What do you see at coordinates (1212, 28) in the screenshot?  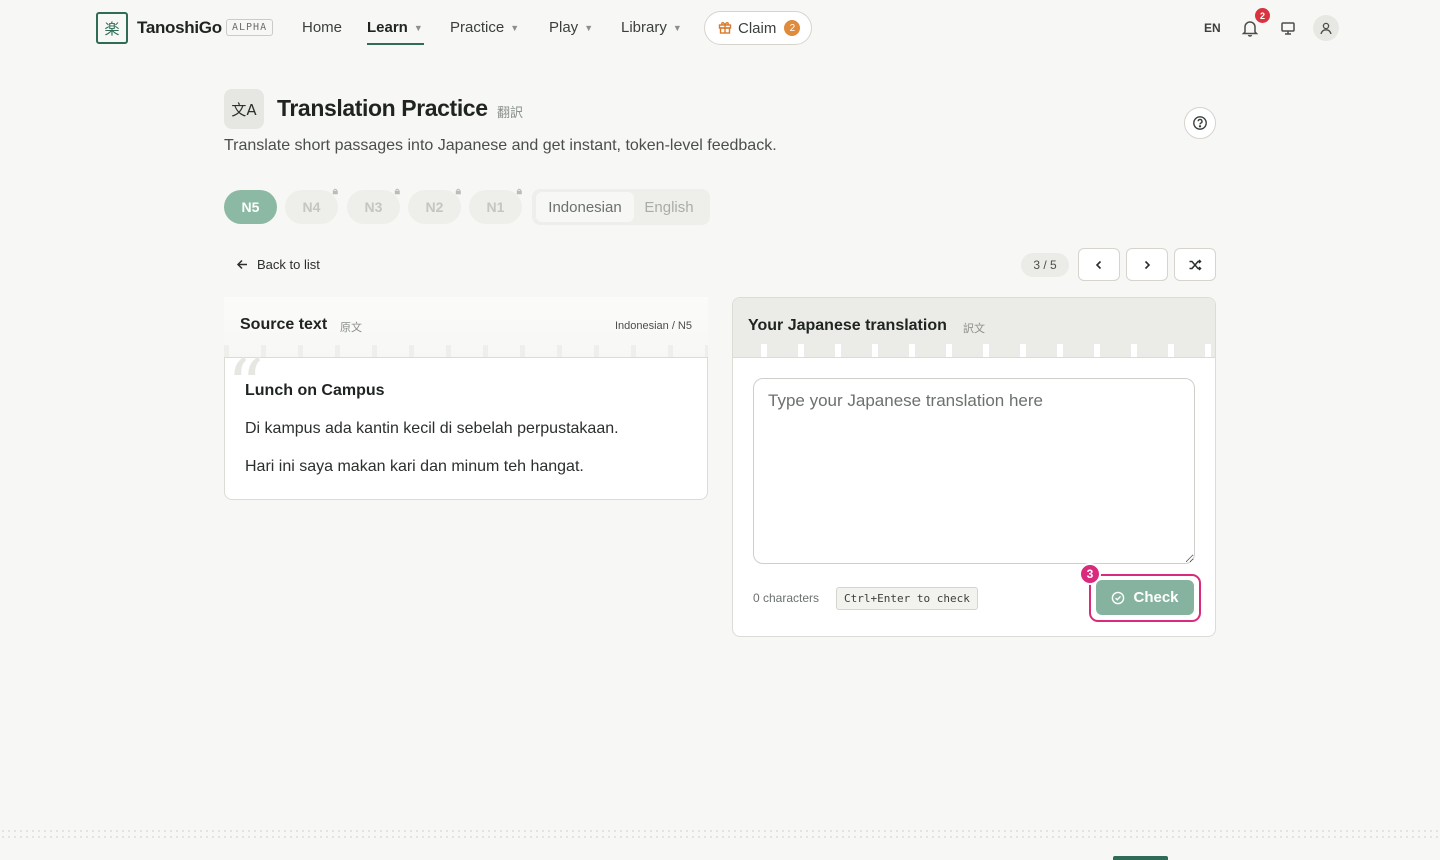 I see `language-switcher: EN` at bounding box center [1212, 28].